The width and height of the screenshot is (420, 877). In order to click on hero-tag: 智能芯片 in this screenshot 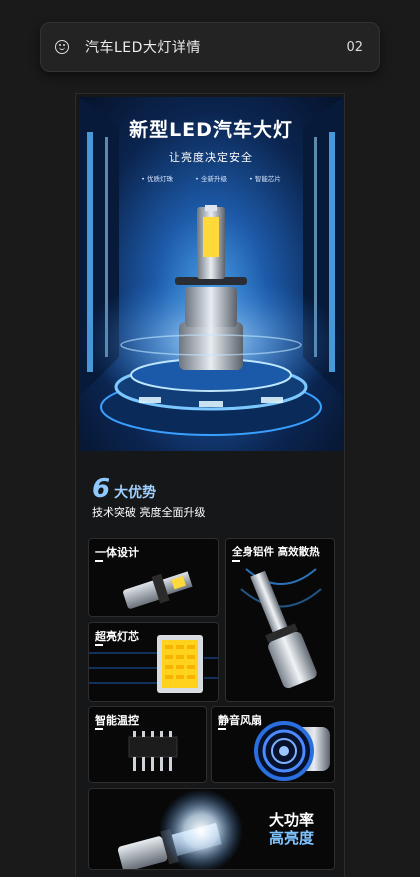, I will do `click(265, 178)`.